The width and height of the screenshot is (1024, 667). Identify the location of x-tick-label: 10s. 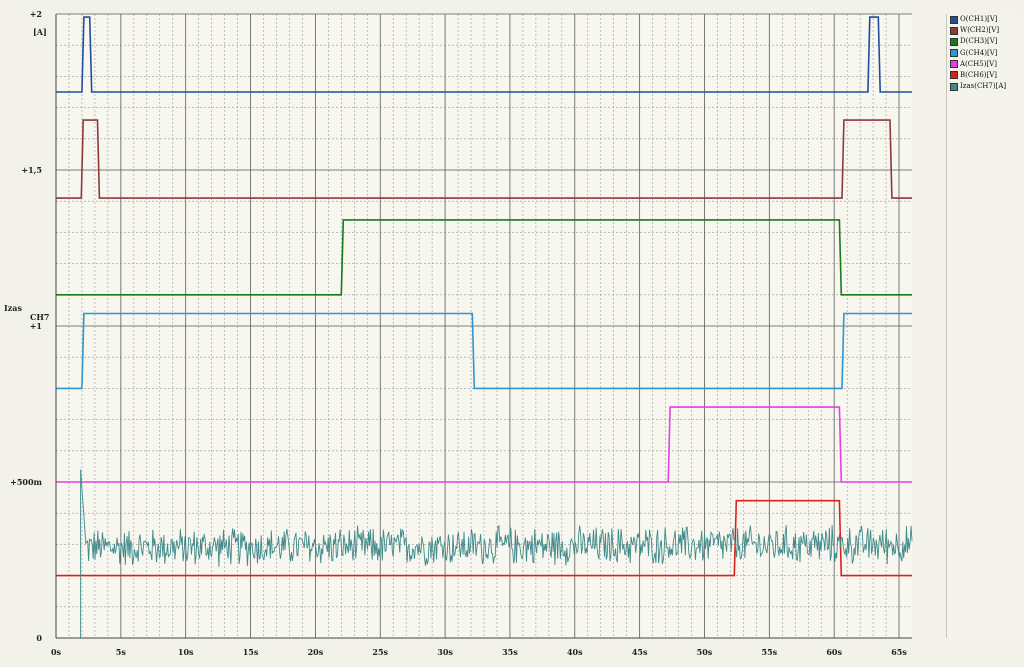
(186, 652).